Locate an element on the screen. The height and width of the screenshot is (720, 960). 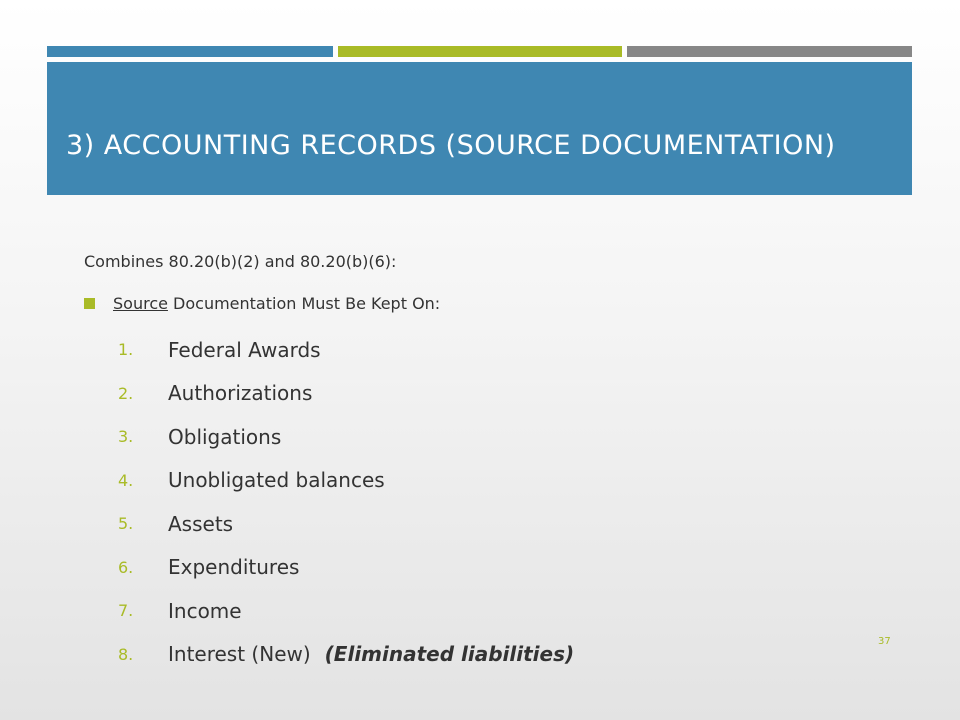
list-item: 8. Interest (New) (Eliminated liabilities) is located at coordinates (346, 655).